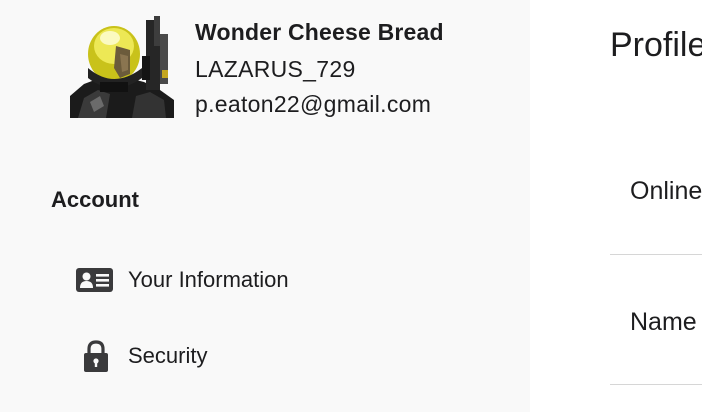  Describe the element at coordinates (95, 199) in the screenshot. I see `section-title-account: Account` at that location.